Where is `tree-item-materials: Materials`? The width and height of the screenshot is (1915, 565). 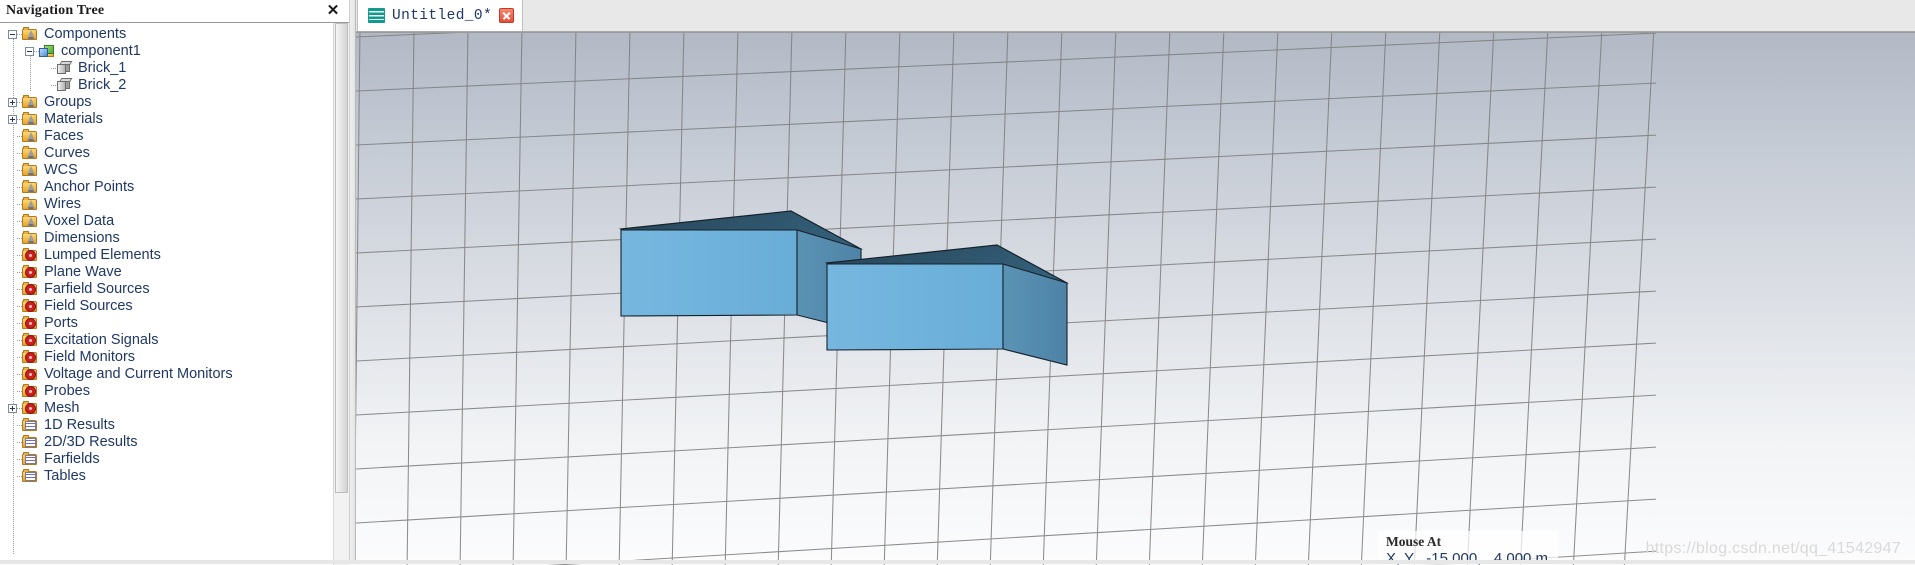 tree-item-materials: Materials is located at coordinates (167, 119).